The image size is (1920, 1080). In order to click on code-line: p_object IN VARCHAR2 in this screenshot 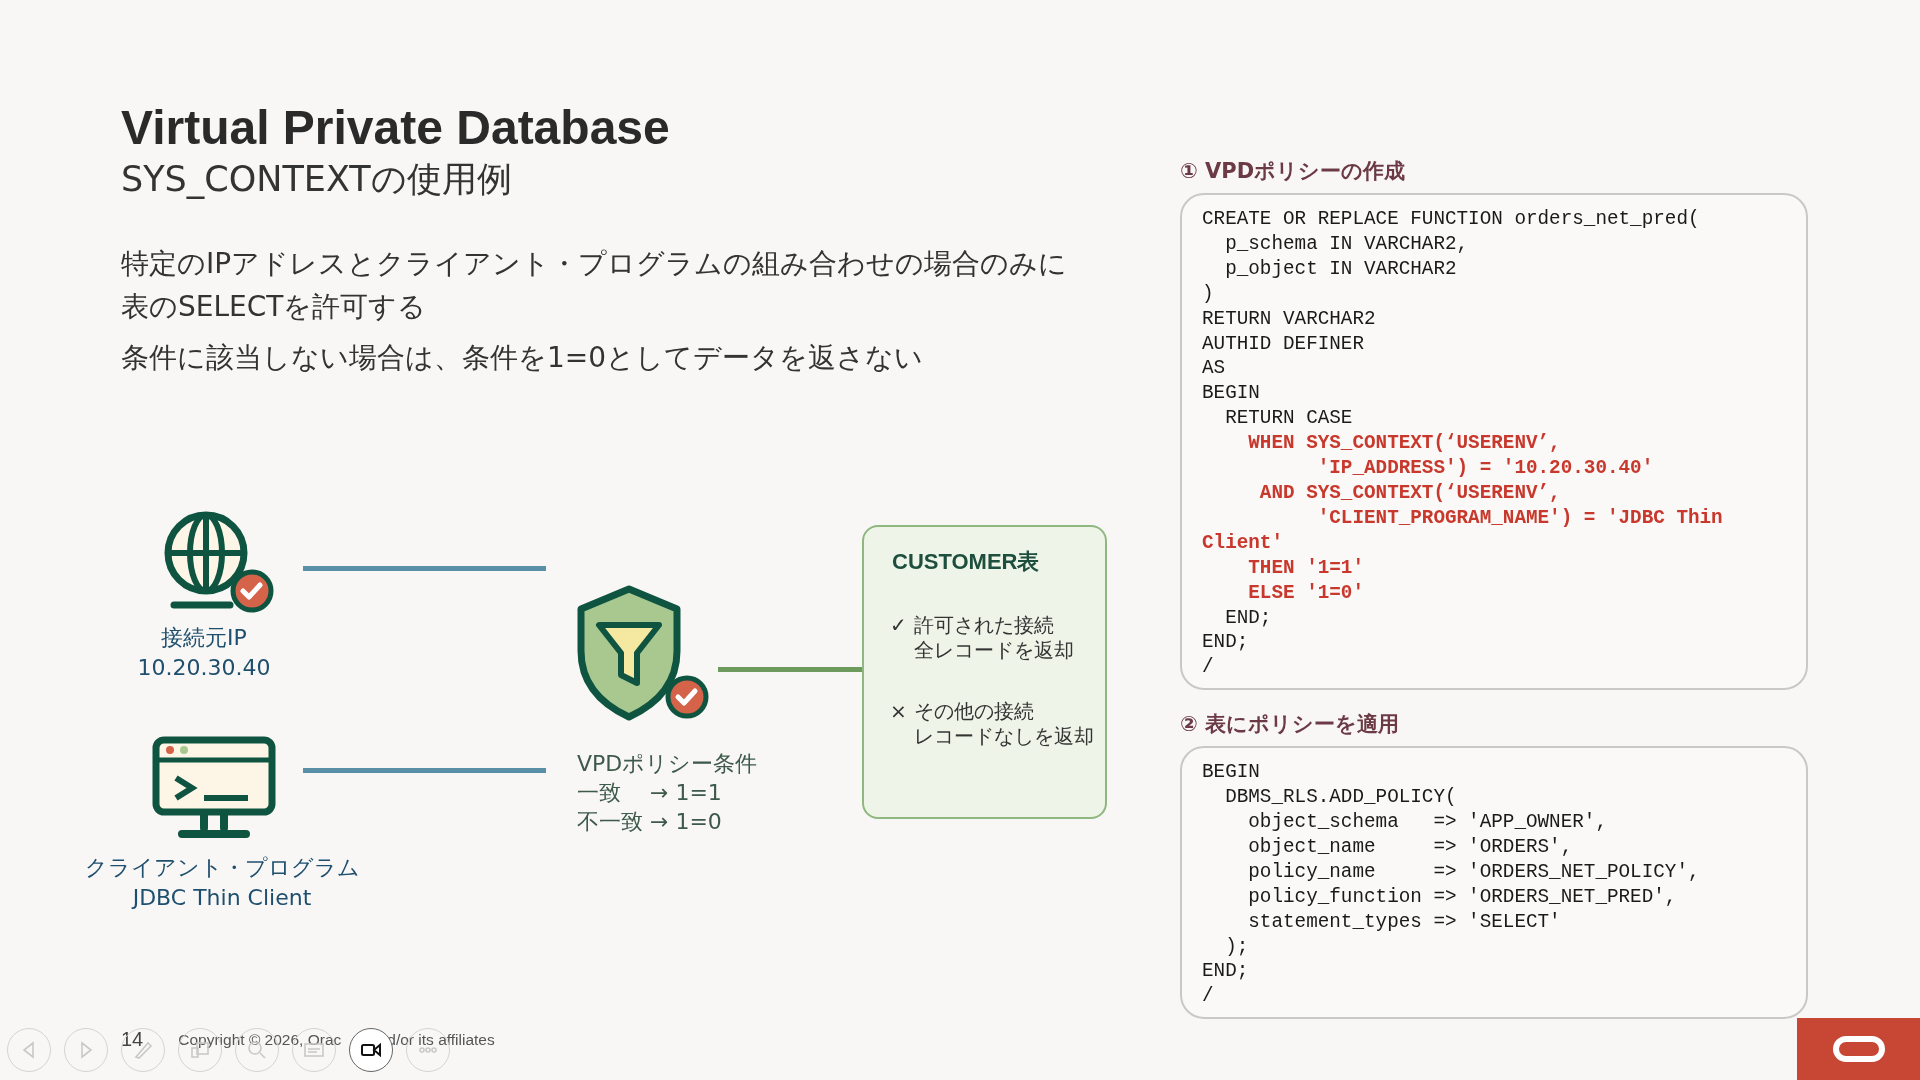, I will do `click(1341, 269)`.